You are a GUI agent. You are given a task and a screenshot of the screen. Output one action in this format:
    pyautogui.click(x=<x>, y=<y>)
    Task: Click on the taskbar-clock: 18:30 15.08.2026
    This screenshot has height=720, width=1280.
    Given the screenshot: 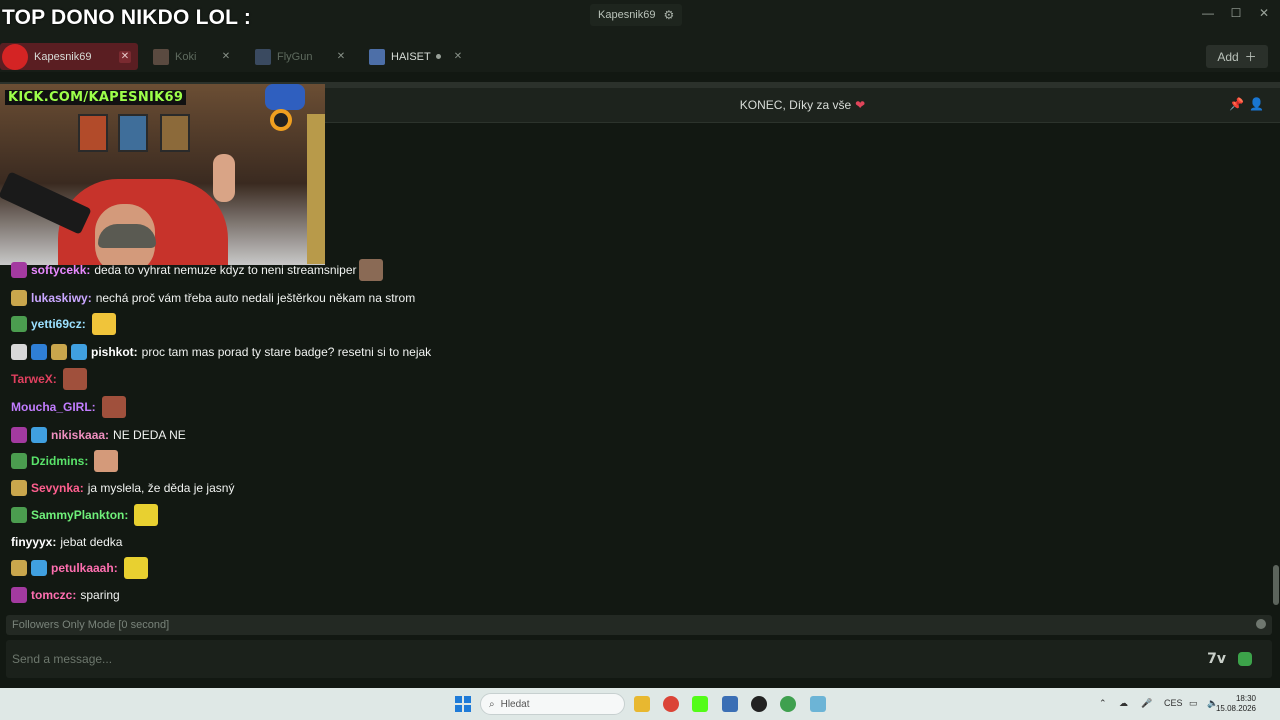 What is the action you would take?
    pyautogui.click(x=1236, y=704)
    